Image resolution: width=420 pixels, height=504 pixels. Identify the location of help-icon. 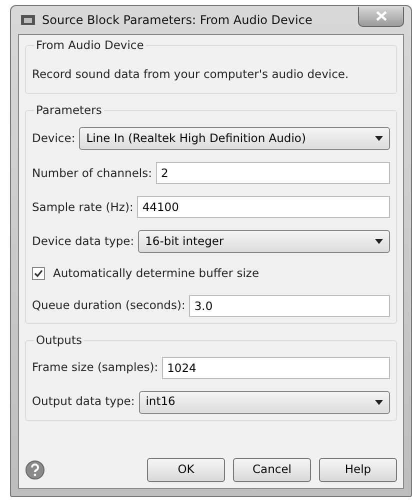
(35, 470).